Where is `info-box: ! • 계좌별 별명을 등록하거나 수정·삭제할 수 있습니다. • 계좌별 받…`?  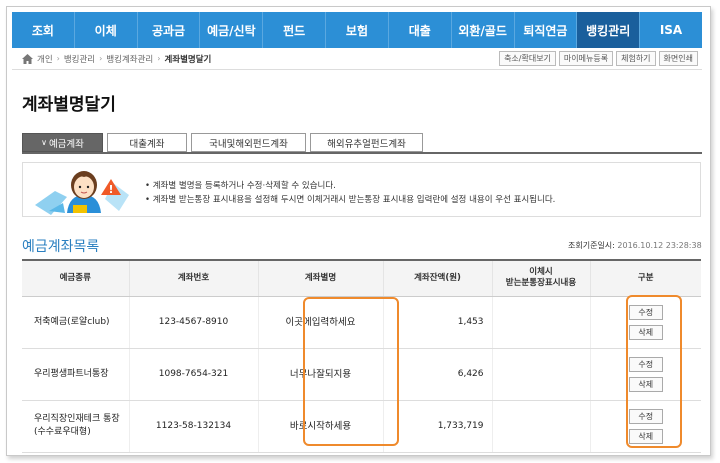
info-box: ! • 계좌별 별명을 등록하거나 수정·삭제할 수 있습니다. • 계좌별 받… is located at coordinates (361, 189).